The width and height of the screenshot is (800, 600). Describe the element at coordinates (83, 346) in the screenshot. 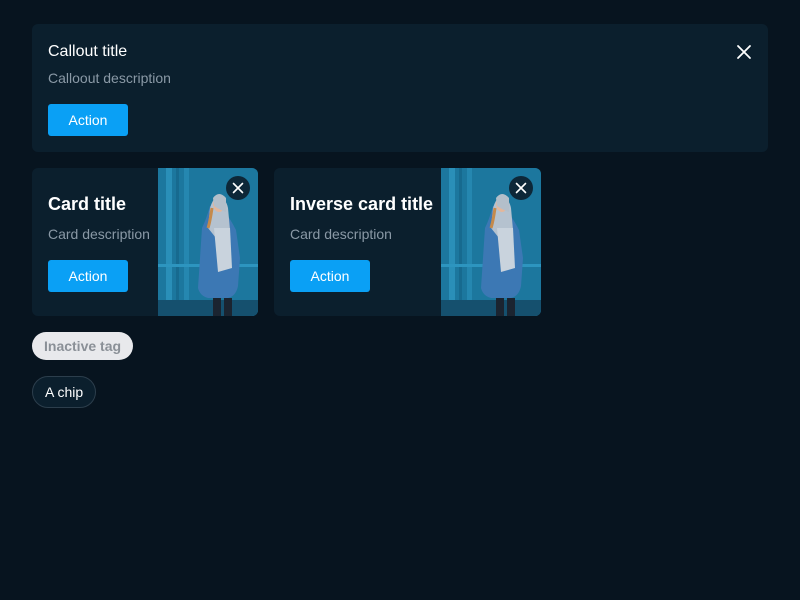

I see `inactive-tag: Inactive tag` at that location.